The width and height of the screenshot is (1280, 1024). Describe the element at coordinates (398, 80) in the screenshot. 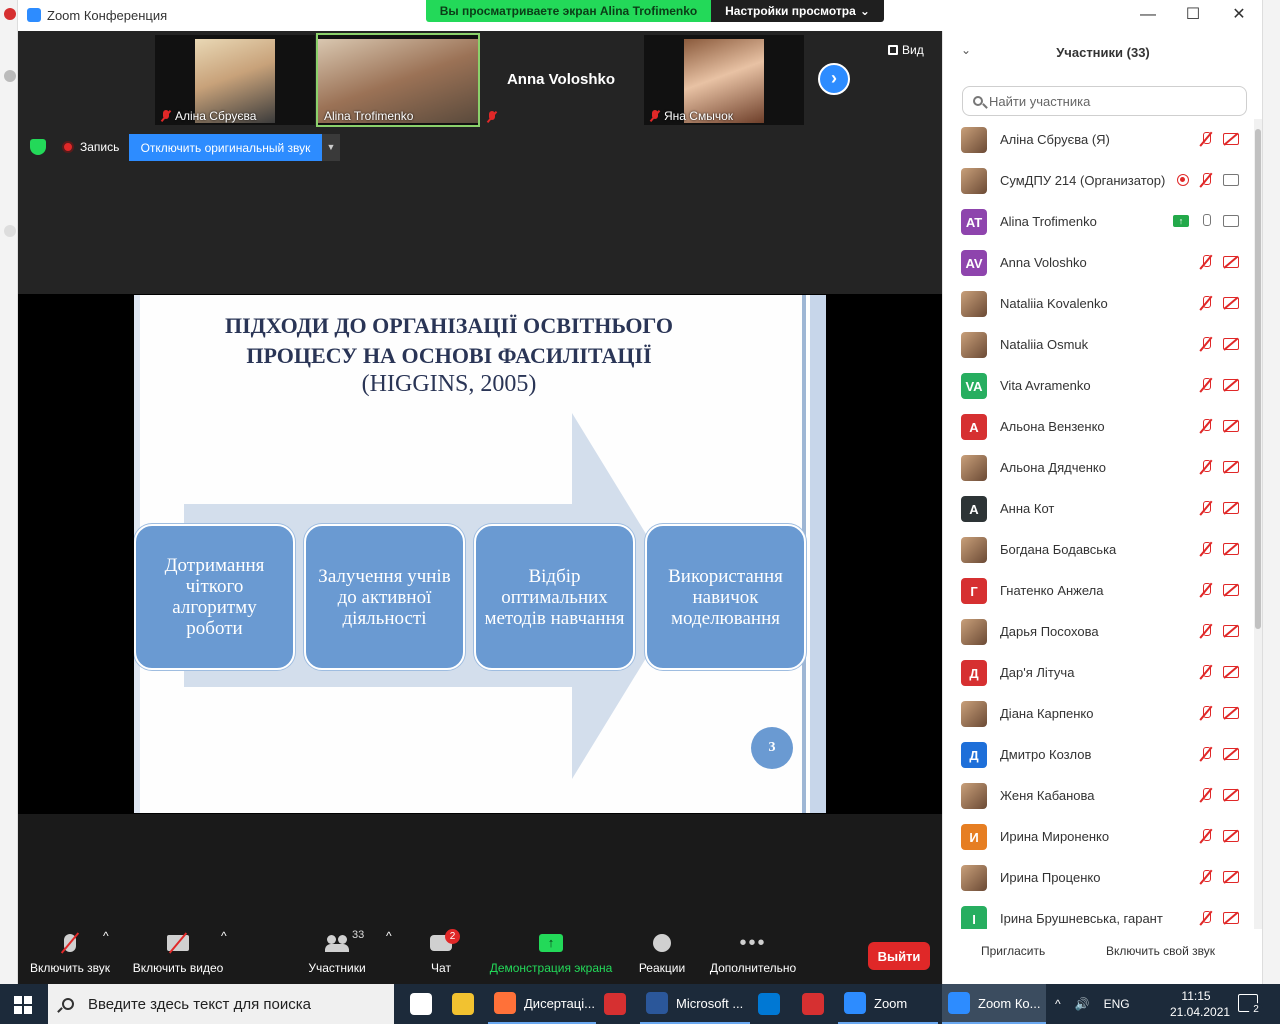

I see `video-thumb-2: Alina Trofimenko` at that location.